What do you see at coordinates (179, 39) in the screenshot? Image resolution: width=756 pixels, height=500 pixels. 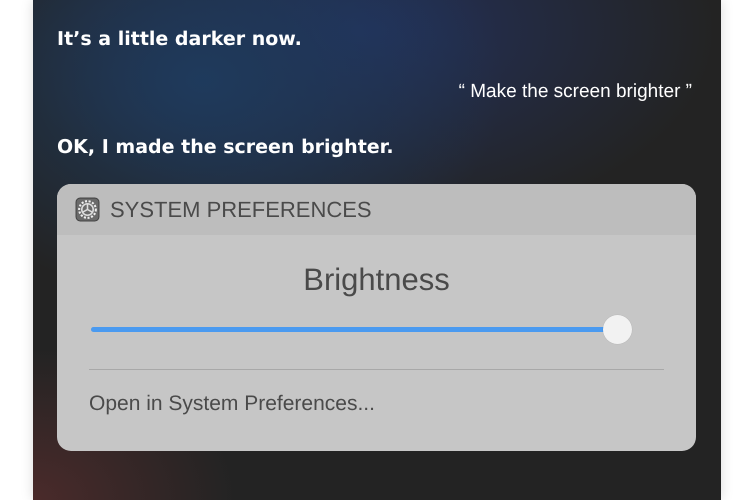 I see `siri-reply: It’s a little darker now.` at bounding box center [179, 39].